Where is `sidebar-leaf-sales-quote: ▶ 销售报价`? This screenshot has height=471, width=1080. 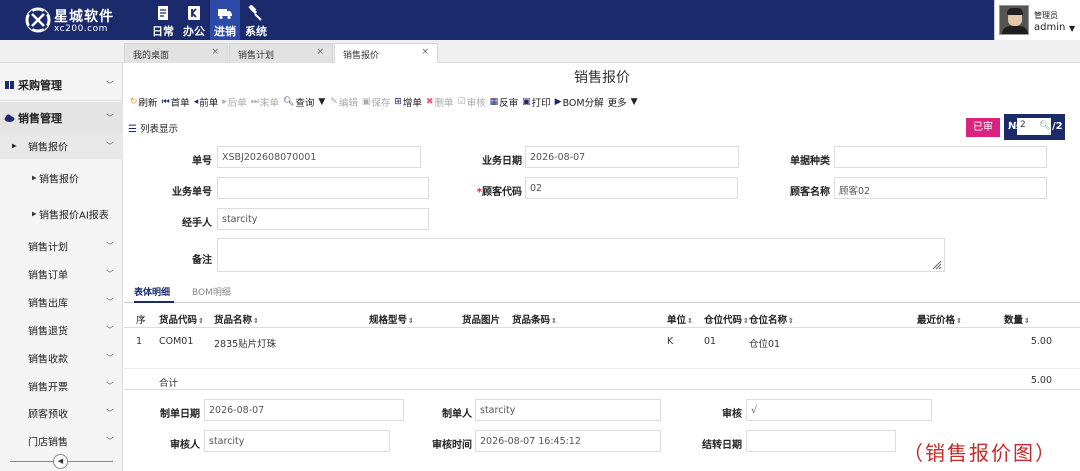
sidebar-leaf-sales-quote: ▶ 销售报价 is located at coordinates (61, 178).